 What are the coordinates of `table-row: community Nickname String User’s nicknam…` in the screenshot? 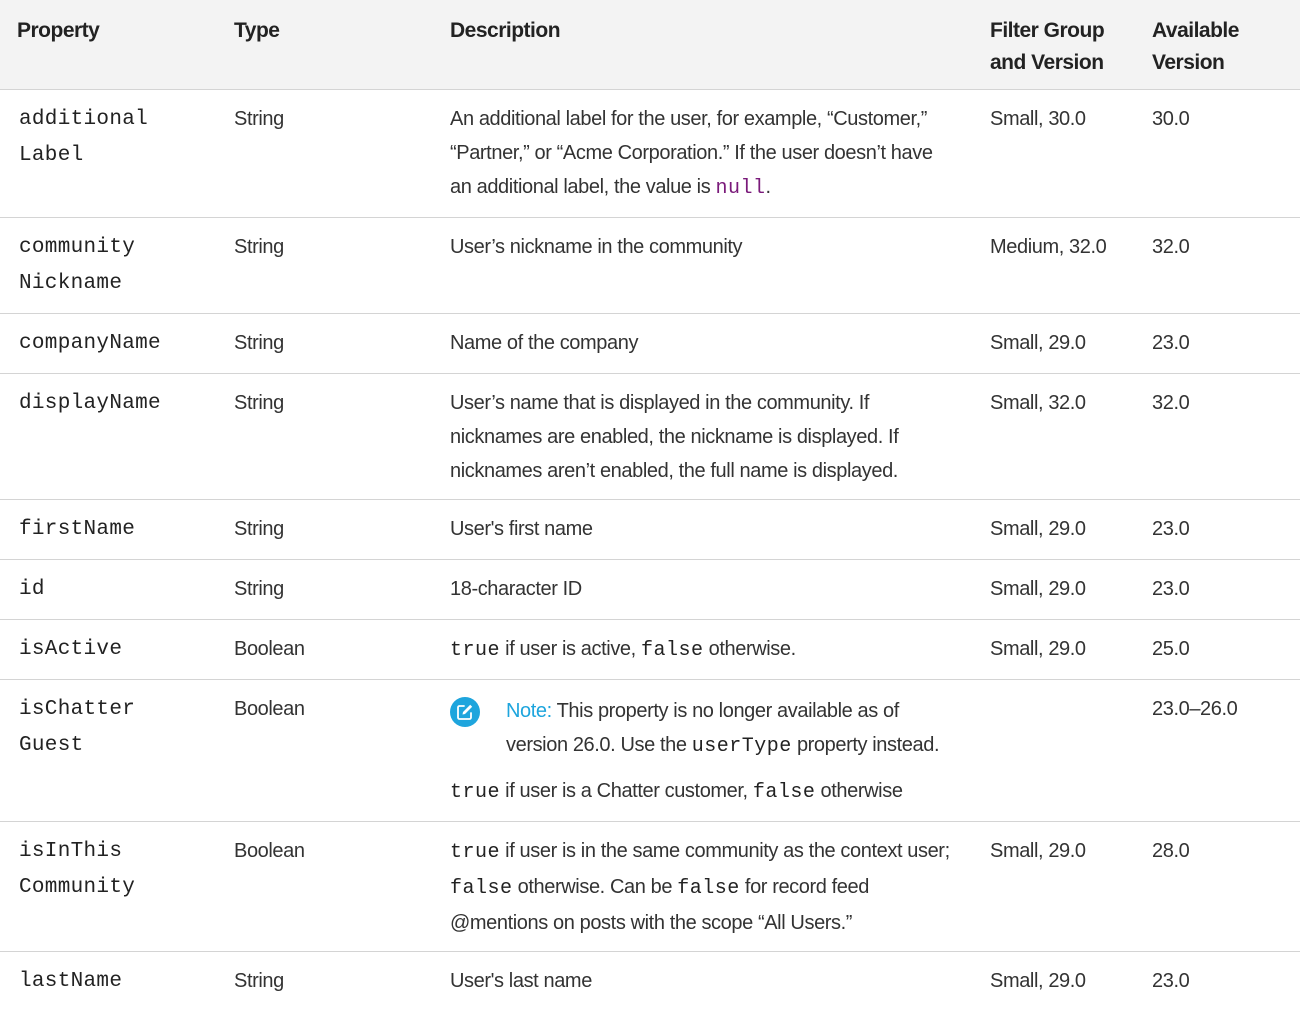 It's located at (650, 266).